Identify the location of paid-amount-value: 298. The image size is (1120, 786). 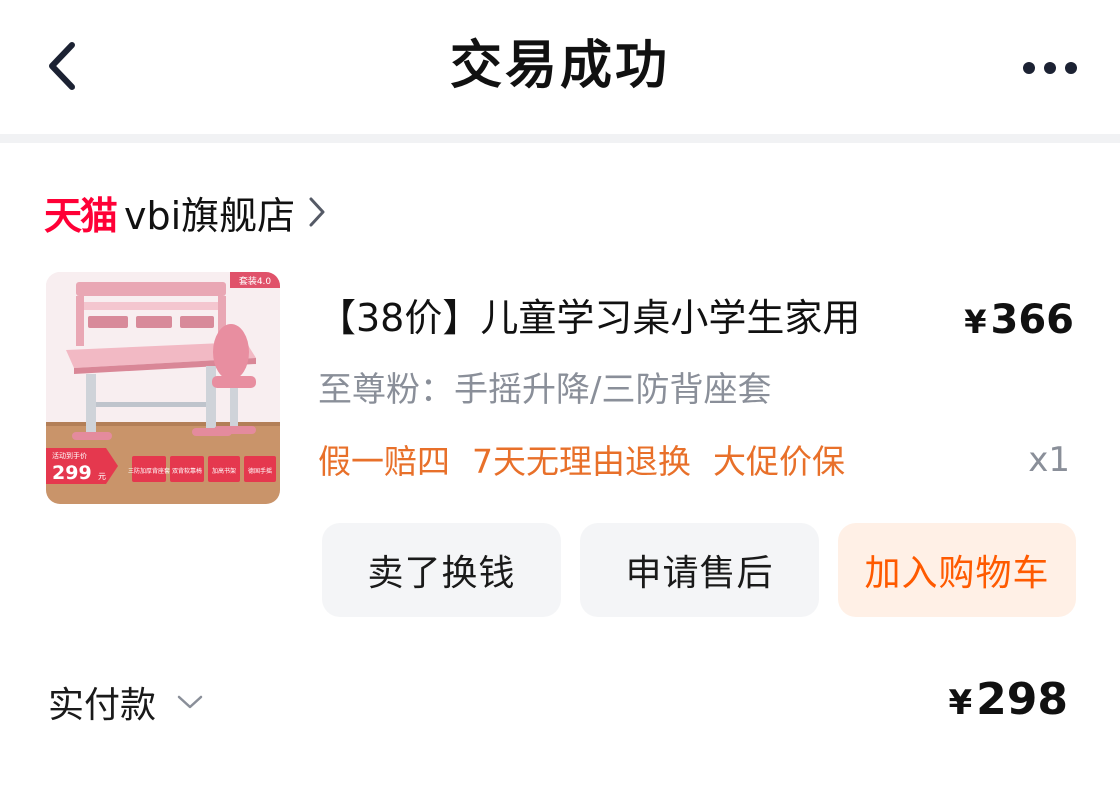
(1022, 699).